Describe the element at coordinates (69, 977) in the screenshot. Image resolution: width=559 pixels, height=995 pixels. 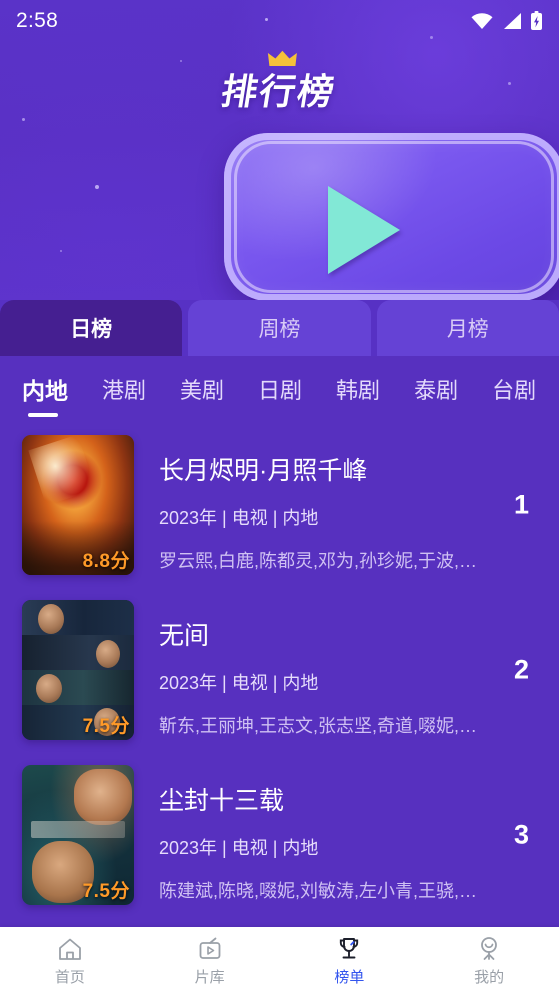
I see `nav-item-home-label: 首页` at that location.